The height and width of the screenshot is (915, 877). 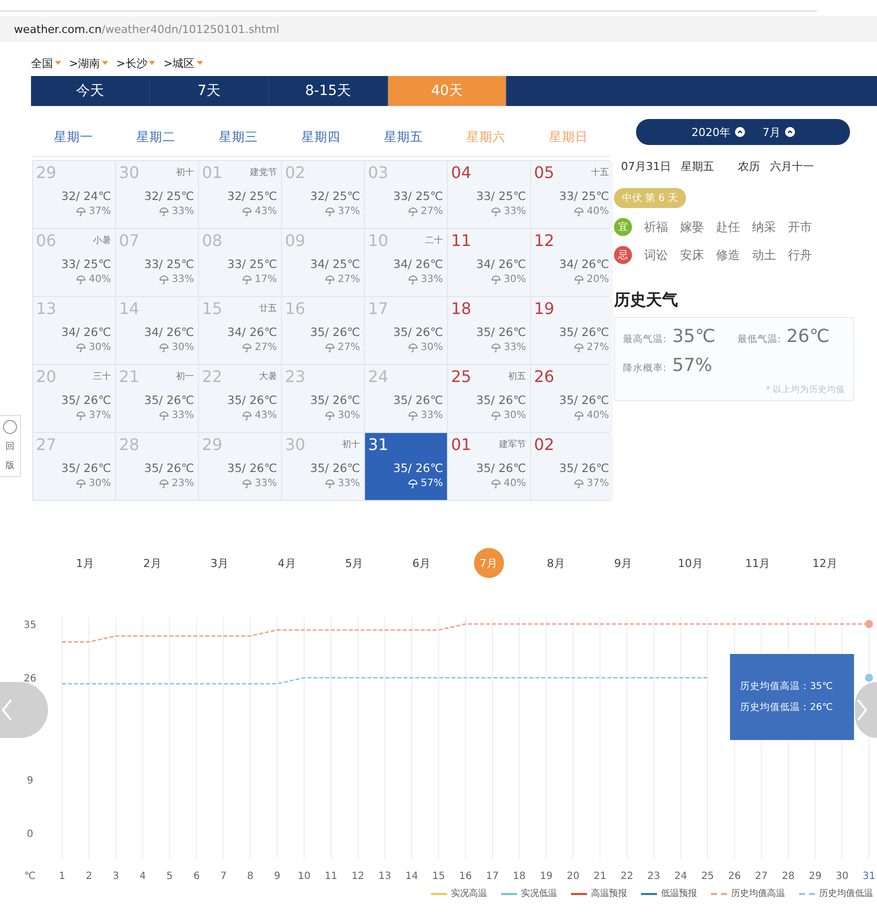 What do you see at coordinates (219, 563) in the screenshot?
I see `month-tab: 3月` at bounding box center [219, 563].